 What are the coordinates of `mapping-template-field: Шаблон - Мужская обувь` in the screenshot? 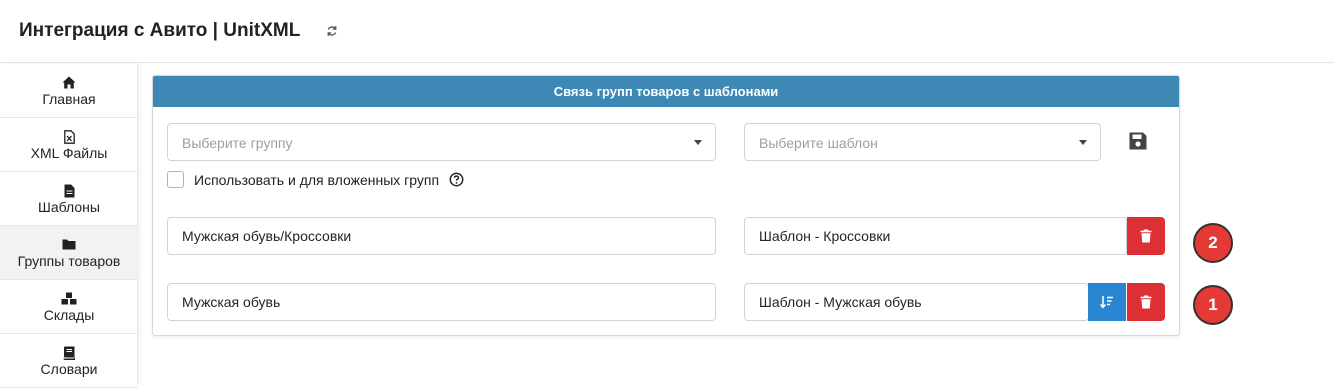 It's located at (916, 302).